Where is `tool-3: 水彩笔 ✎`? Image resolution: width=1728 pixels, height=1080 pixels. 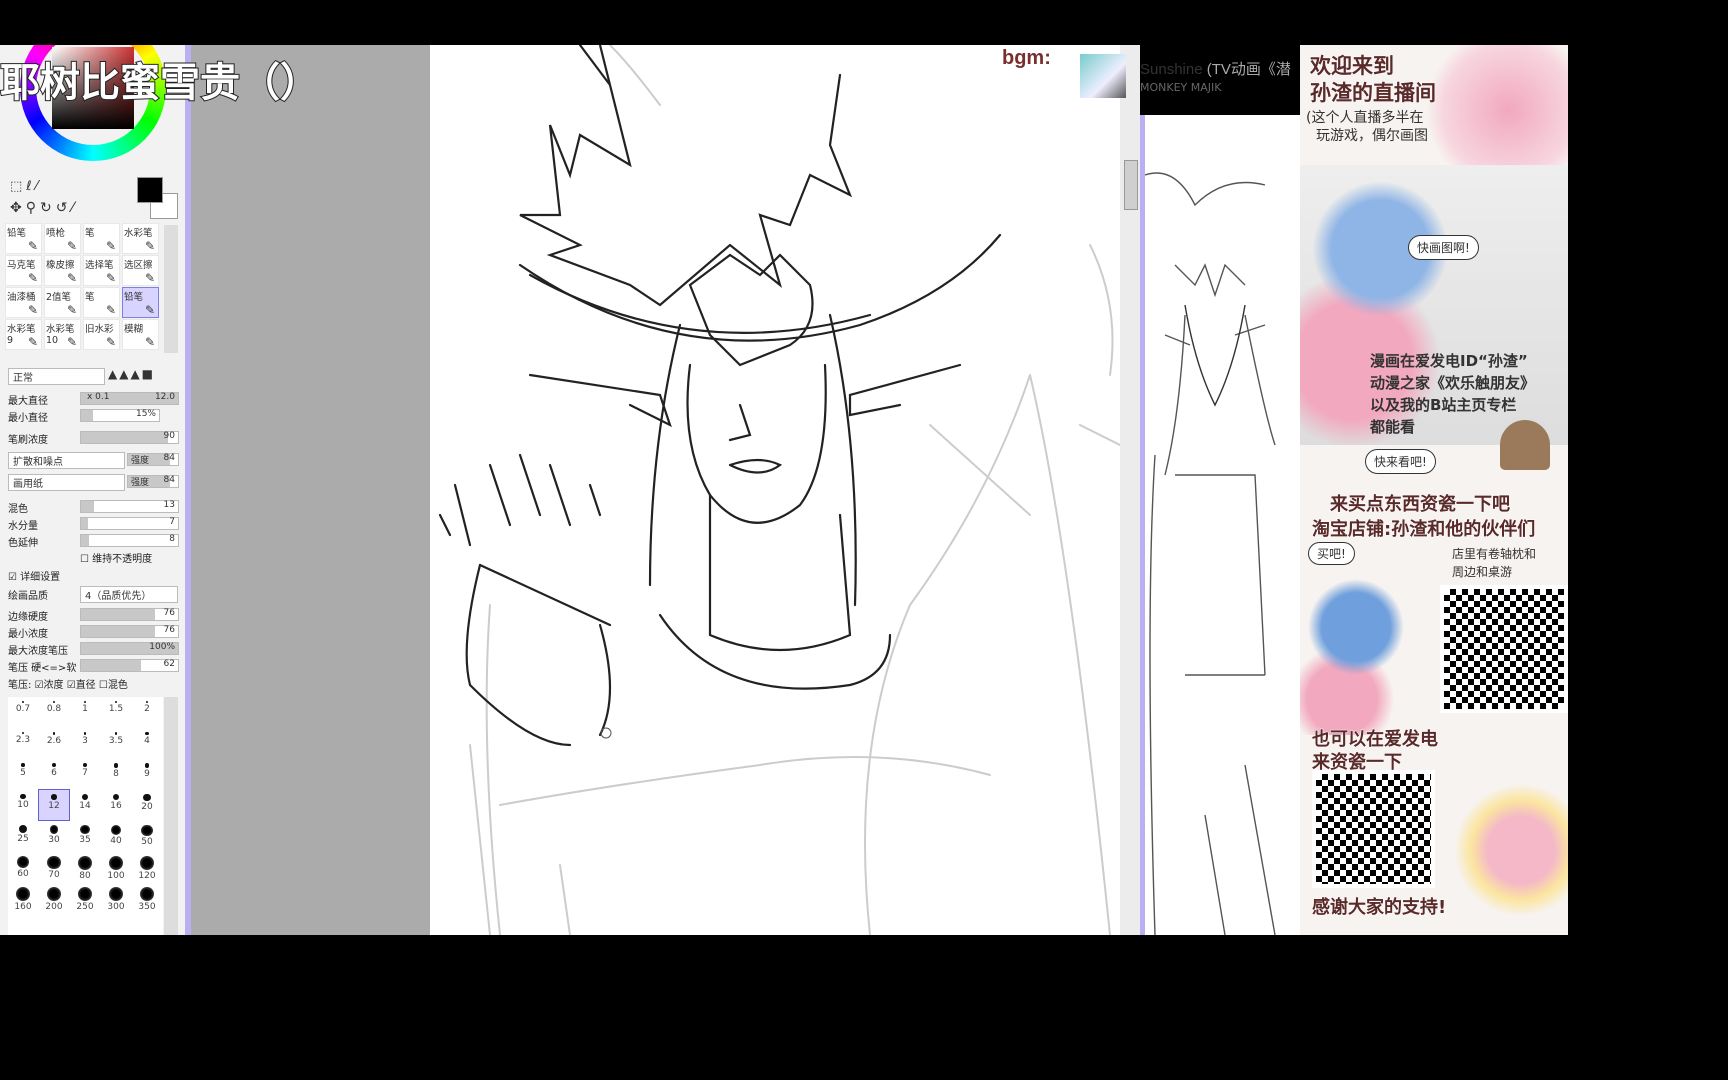 tool-3: 水彩笔 ✎ is located at coordinates (140, 238).